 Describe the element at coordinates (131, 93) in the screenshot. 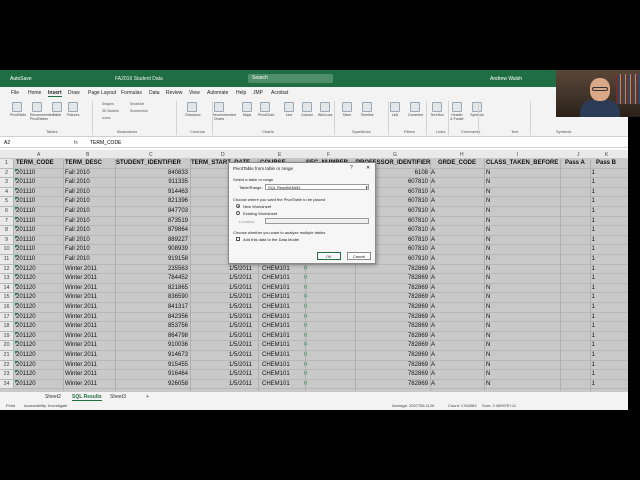

I see `tab-formulas: Formulas` at that location.